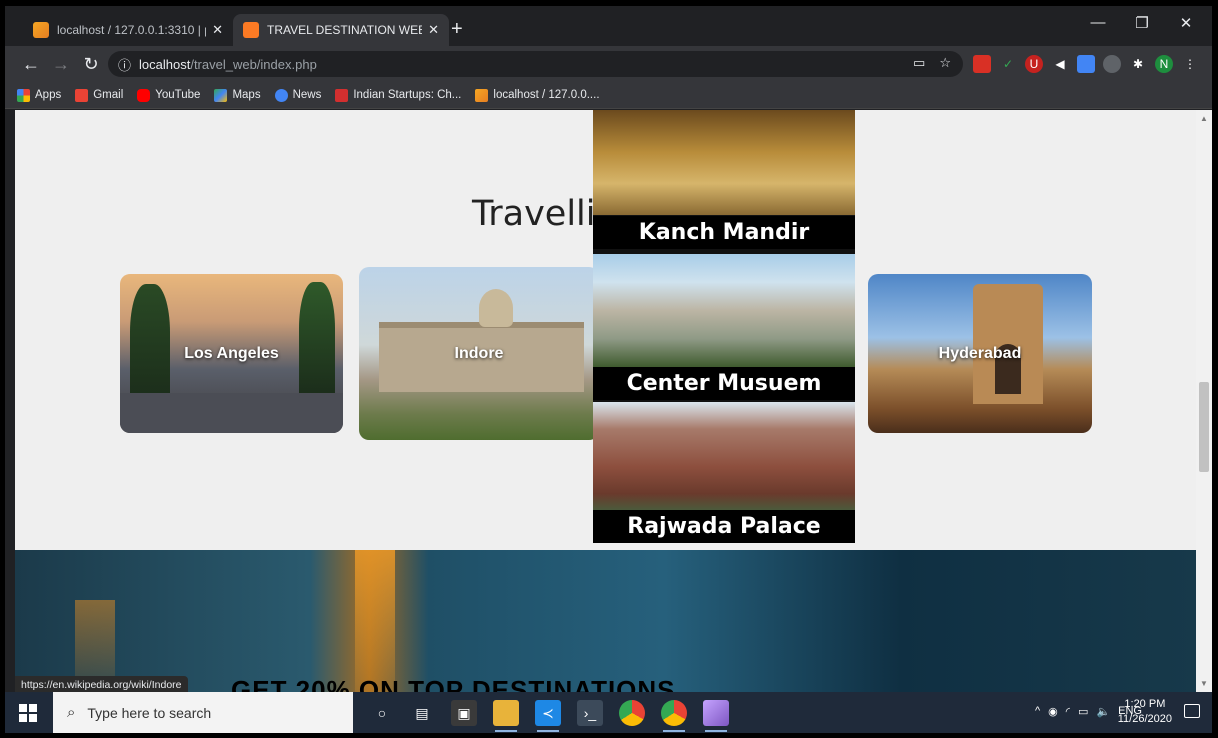 The height and width of the screenshot is (738, 1218). What do you see at coordinates (1086, 64) in the screenshot?
I see `extension-globe-icon` at bounding box center [1086, 64].